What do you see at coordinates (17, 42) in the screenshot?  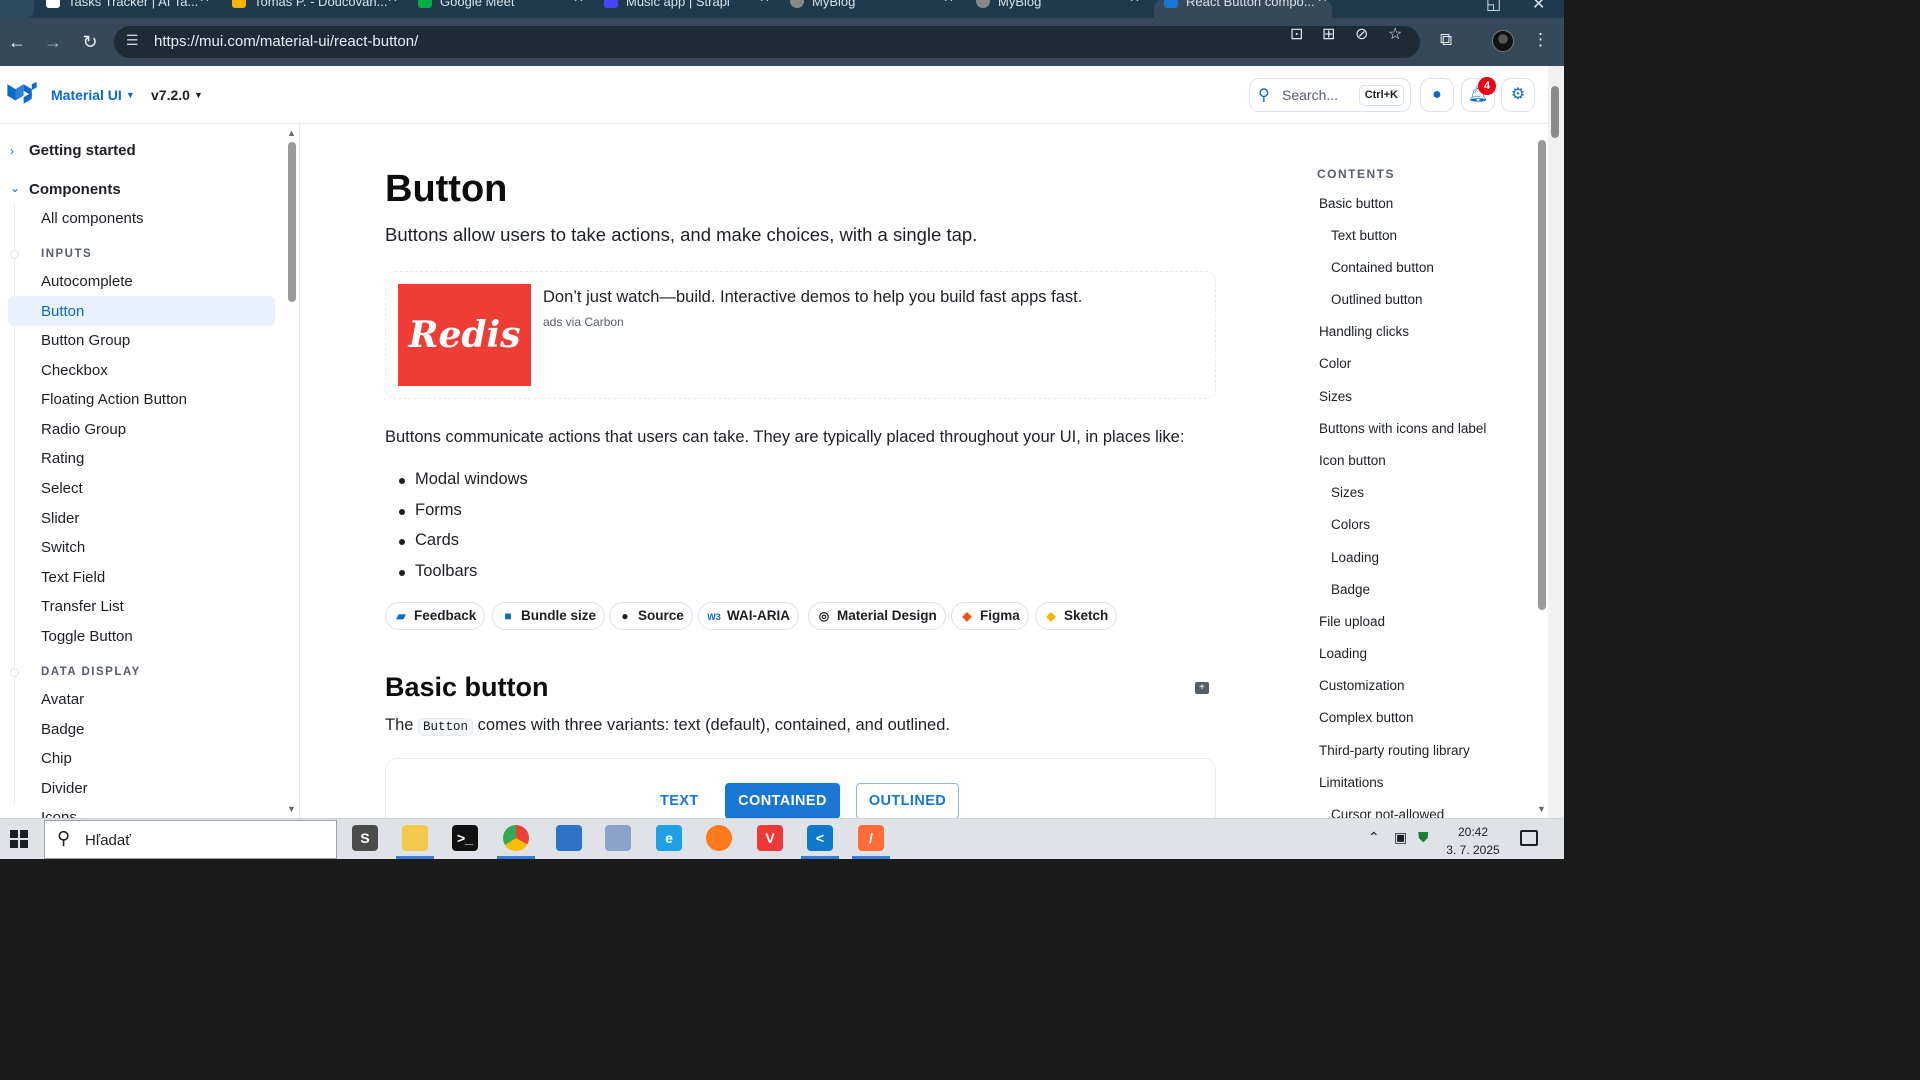 I see `back-icon: ←` at bounding box center [17, 42].